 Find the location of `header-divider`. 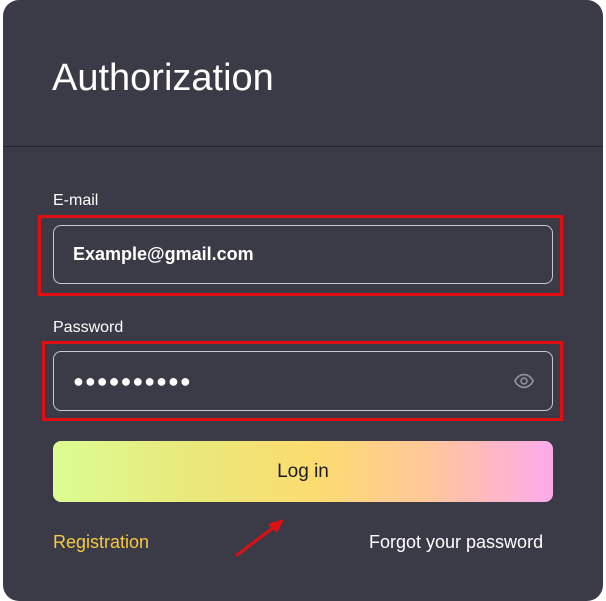

header-divider is located at coordinates (303, 146).